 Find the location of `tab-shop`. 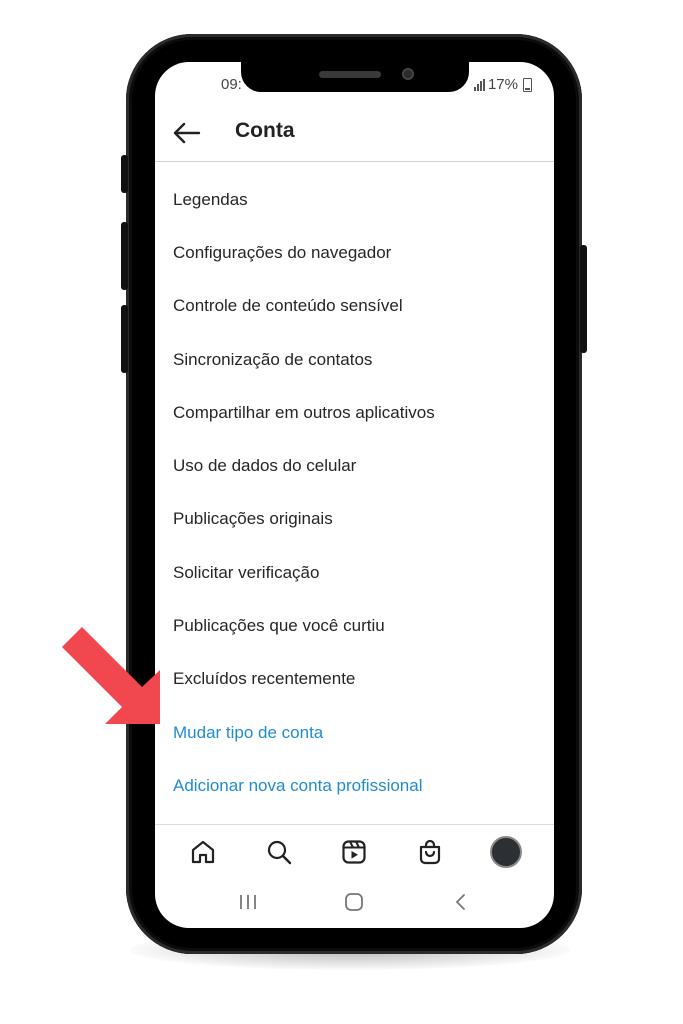

tab-shop is located at coordinates (430, 852).